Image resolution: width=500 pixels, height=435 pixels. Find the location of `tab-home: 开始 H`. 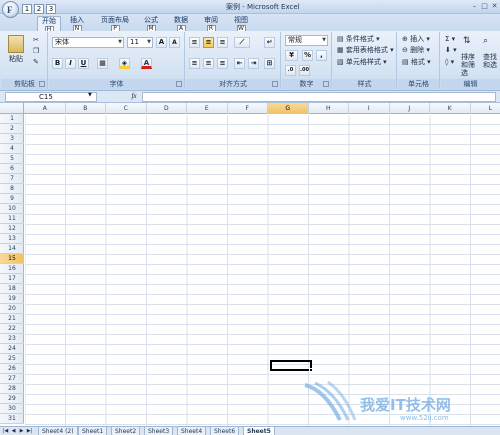

tab-home: 开始 H is located at coordinates (49, 25).